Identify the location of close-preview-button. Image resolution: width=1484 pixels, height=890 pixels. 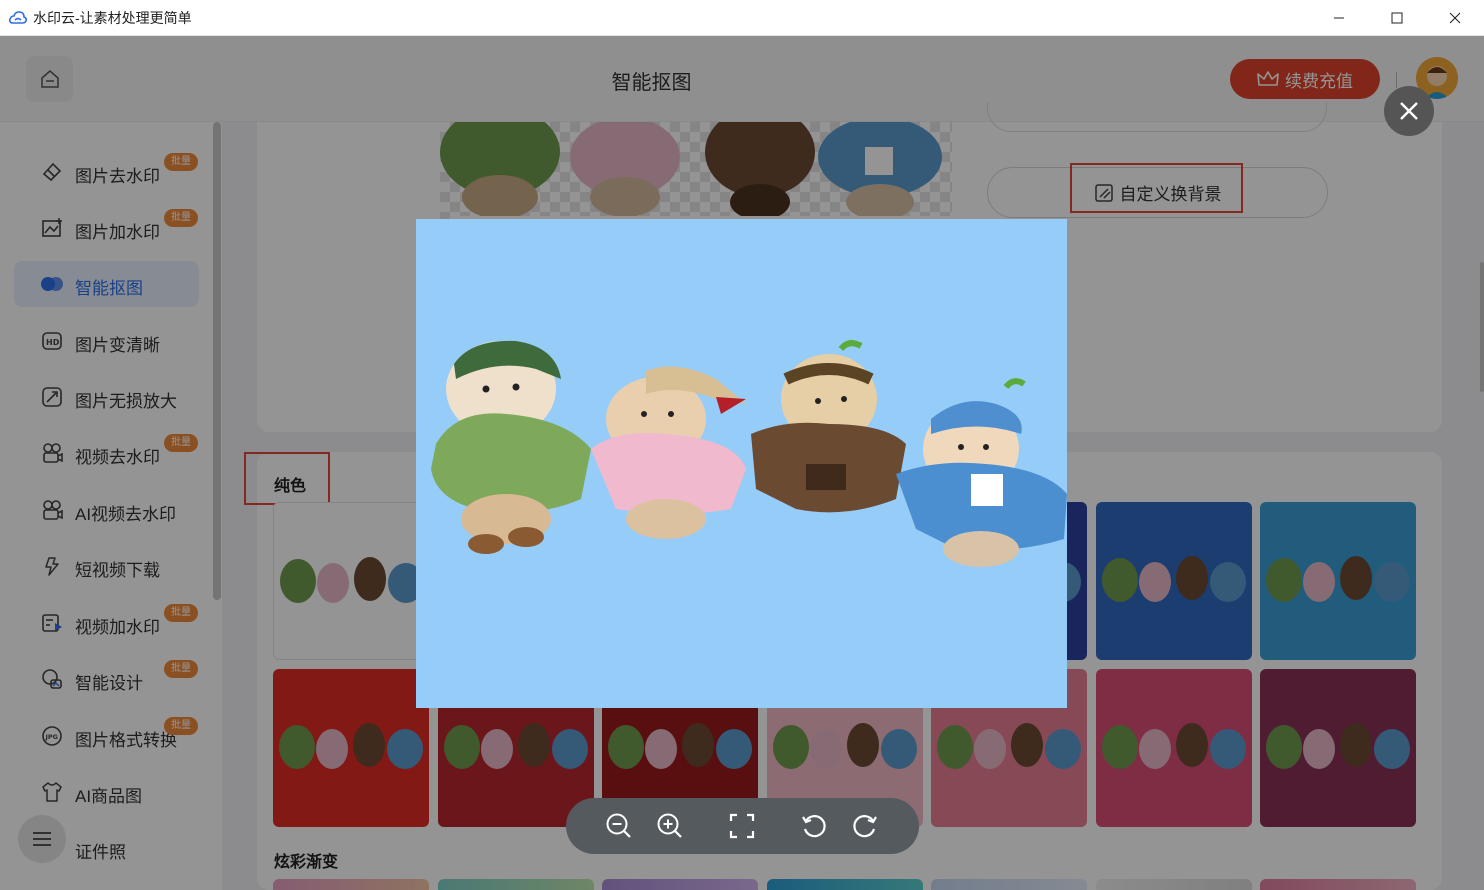
(1409, 111).